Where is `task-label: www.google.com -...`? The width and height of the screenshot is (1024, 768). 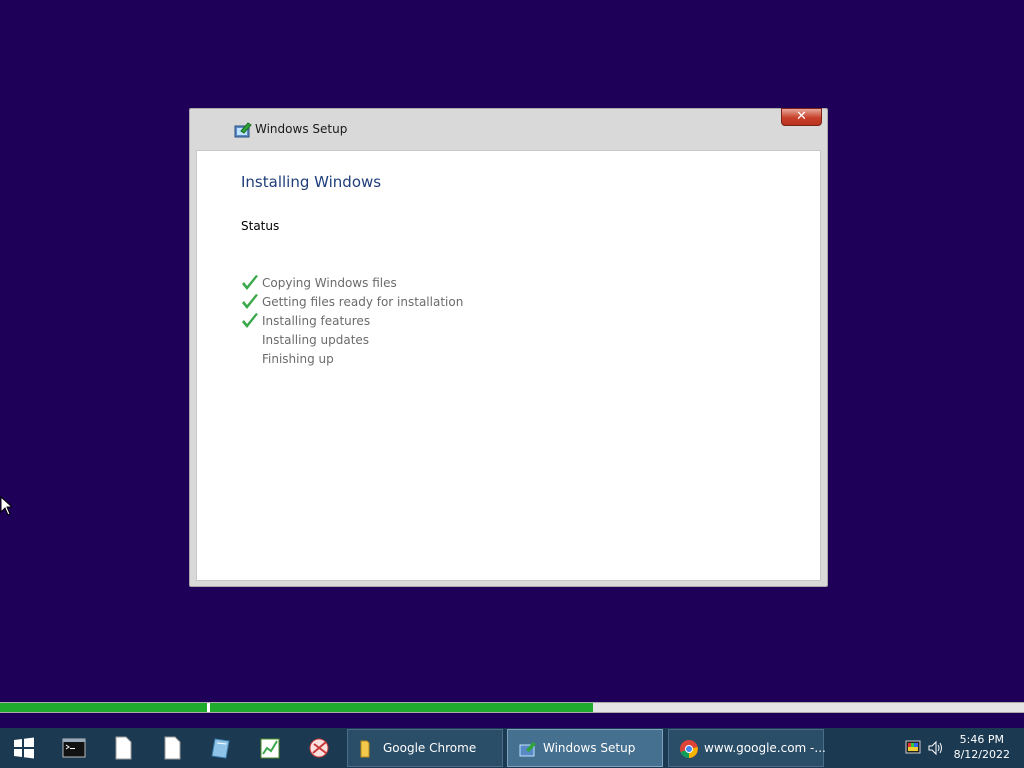
task-label: www.google.com -... is located at coordinates (765, 748).